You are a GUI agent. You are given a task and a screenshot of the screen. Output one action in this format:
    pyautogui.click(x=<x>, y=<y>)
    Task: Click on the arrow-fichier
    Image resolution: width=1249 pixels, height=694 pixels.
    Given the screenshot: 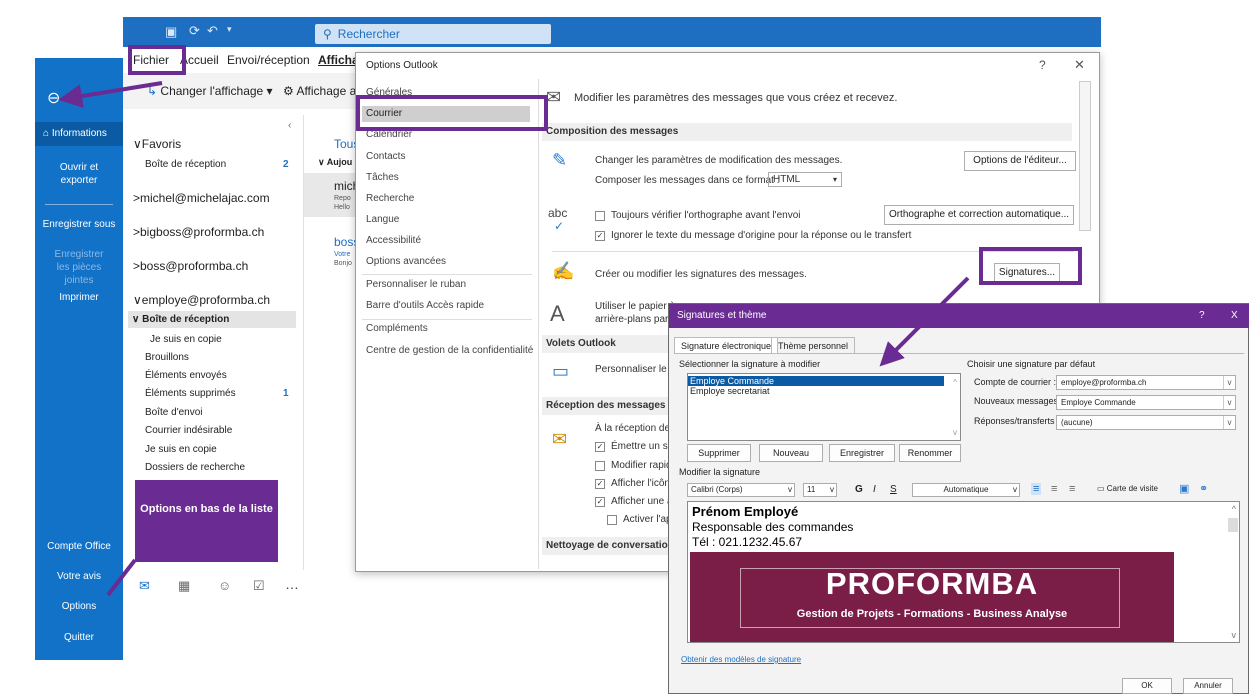 What is the action you would take?
    pyautogui.click(x=110, y=94)
    